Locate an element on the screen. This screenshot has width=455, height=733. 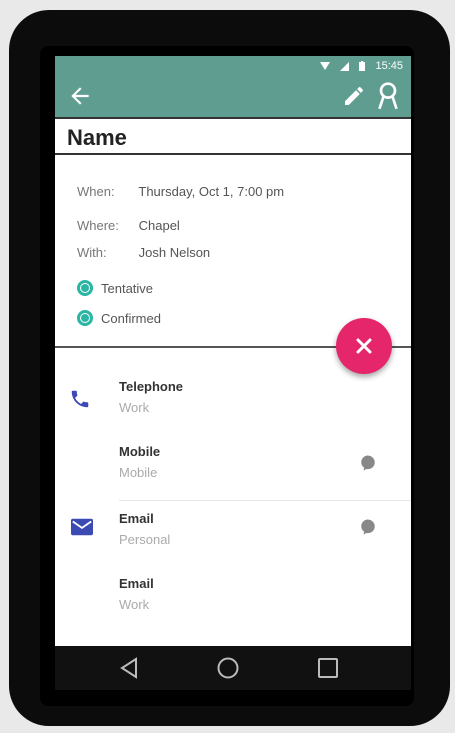
with-label: With: is located at coordinates (92, 252).